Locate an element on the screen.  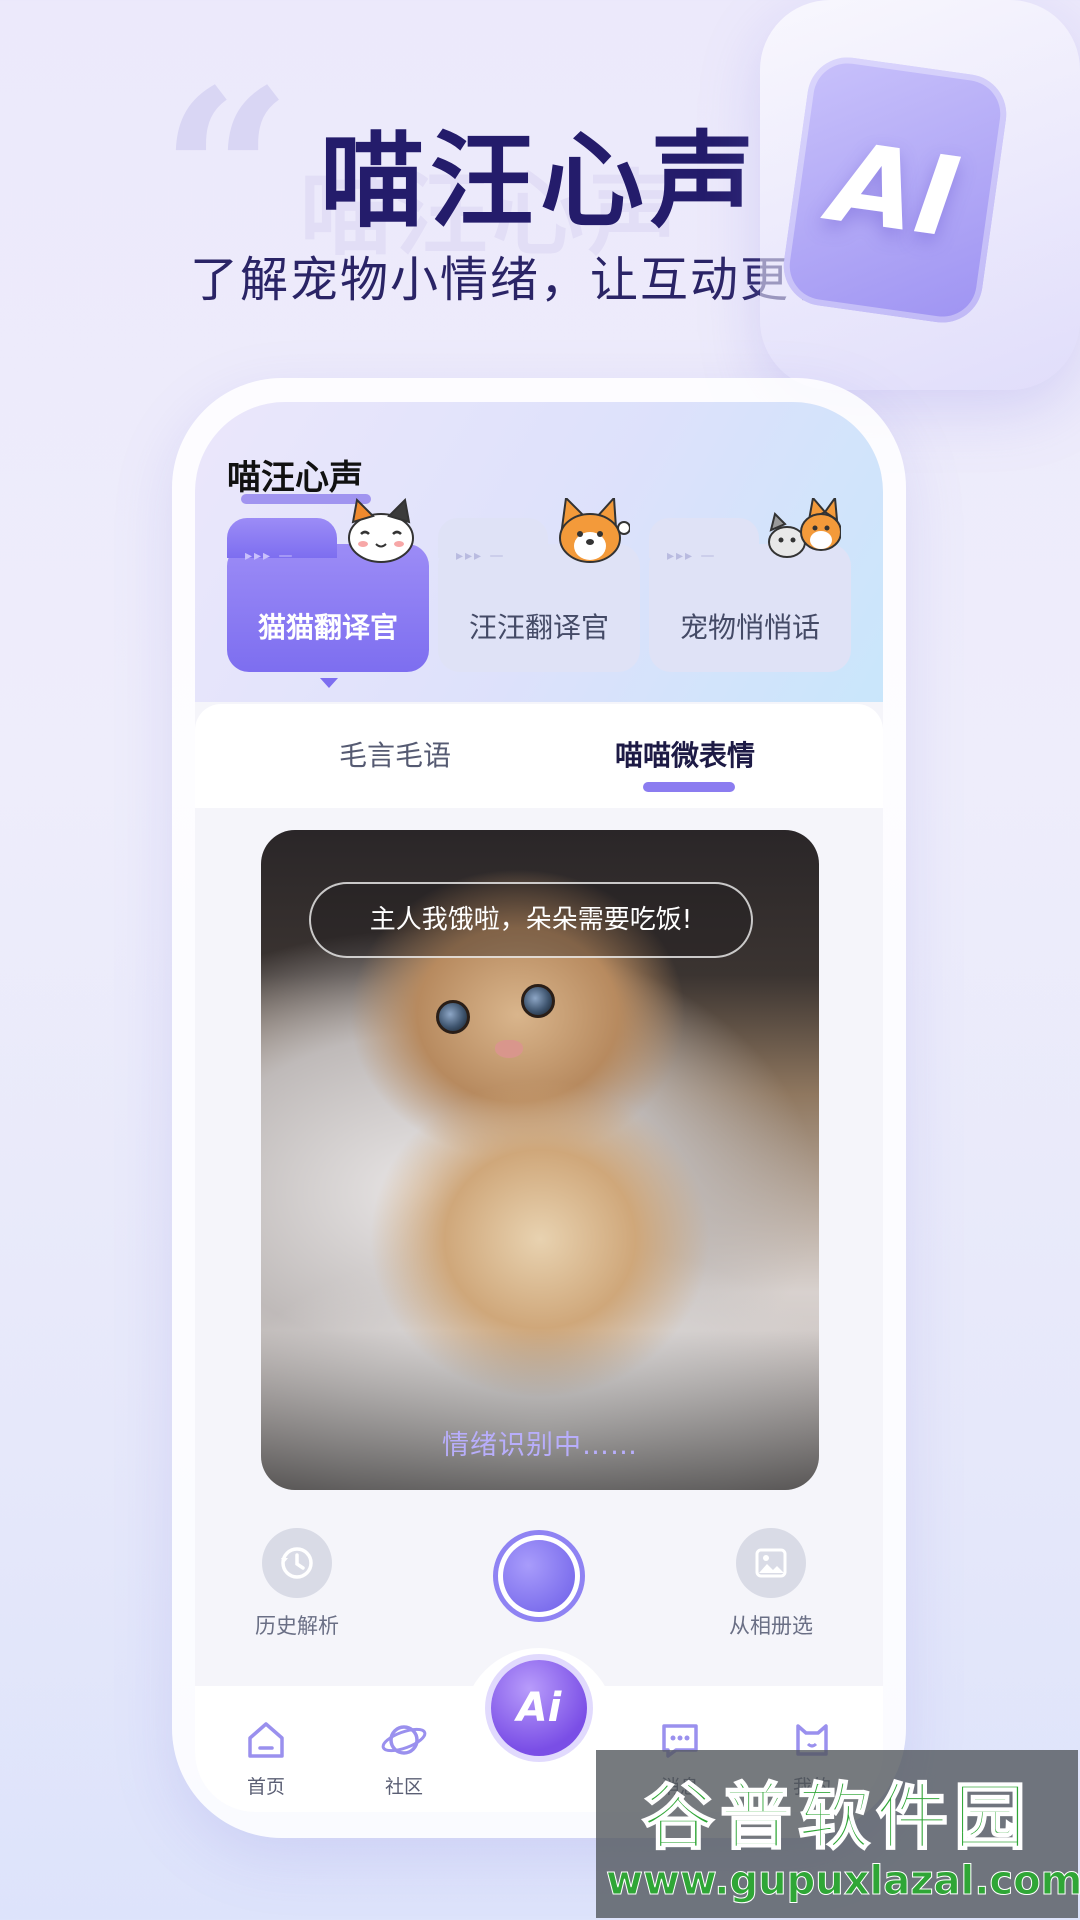
capture-button is located at coordinates (539, 1576).